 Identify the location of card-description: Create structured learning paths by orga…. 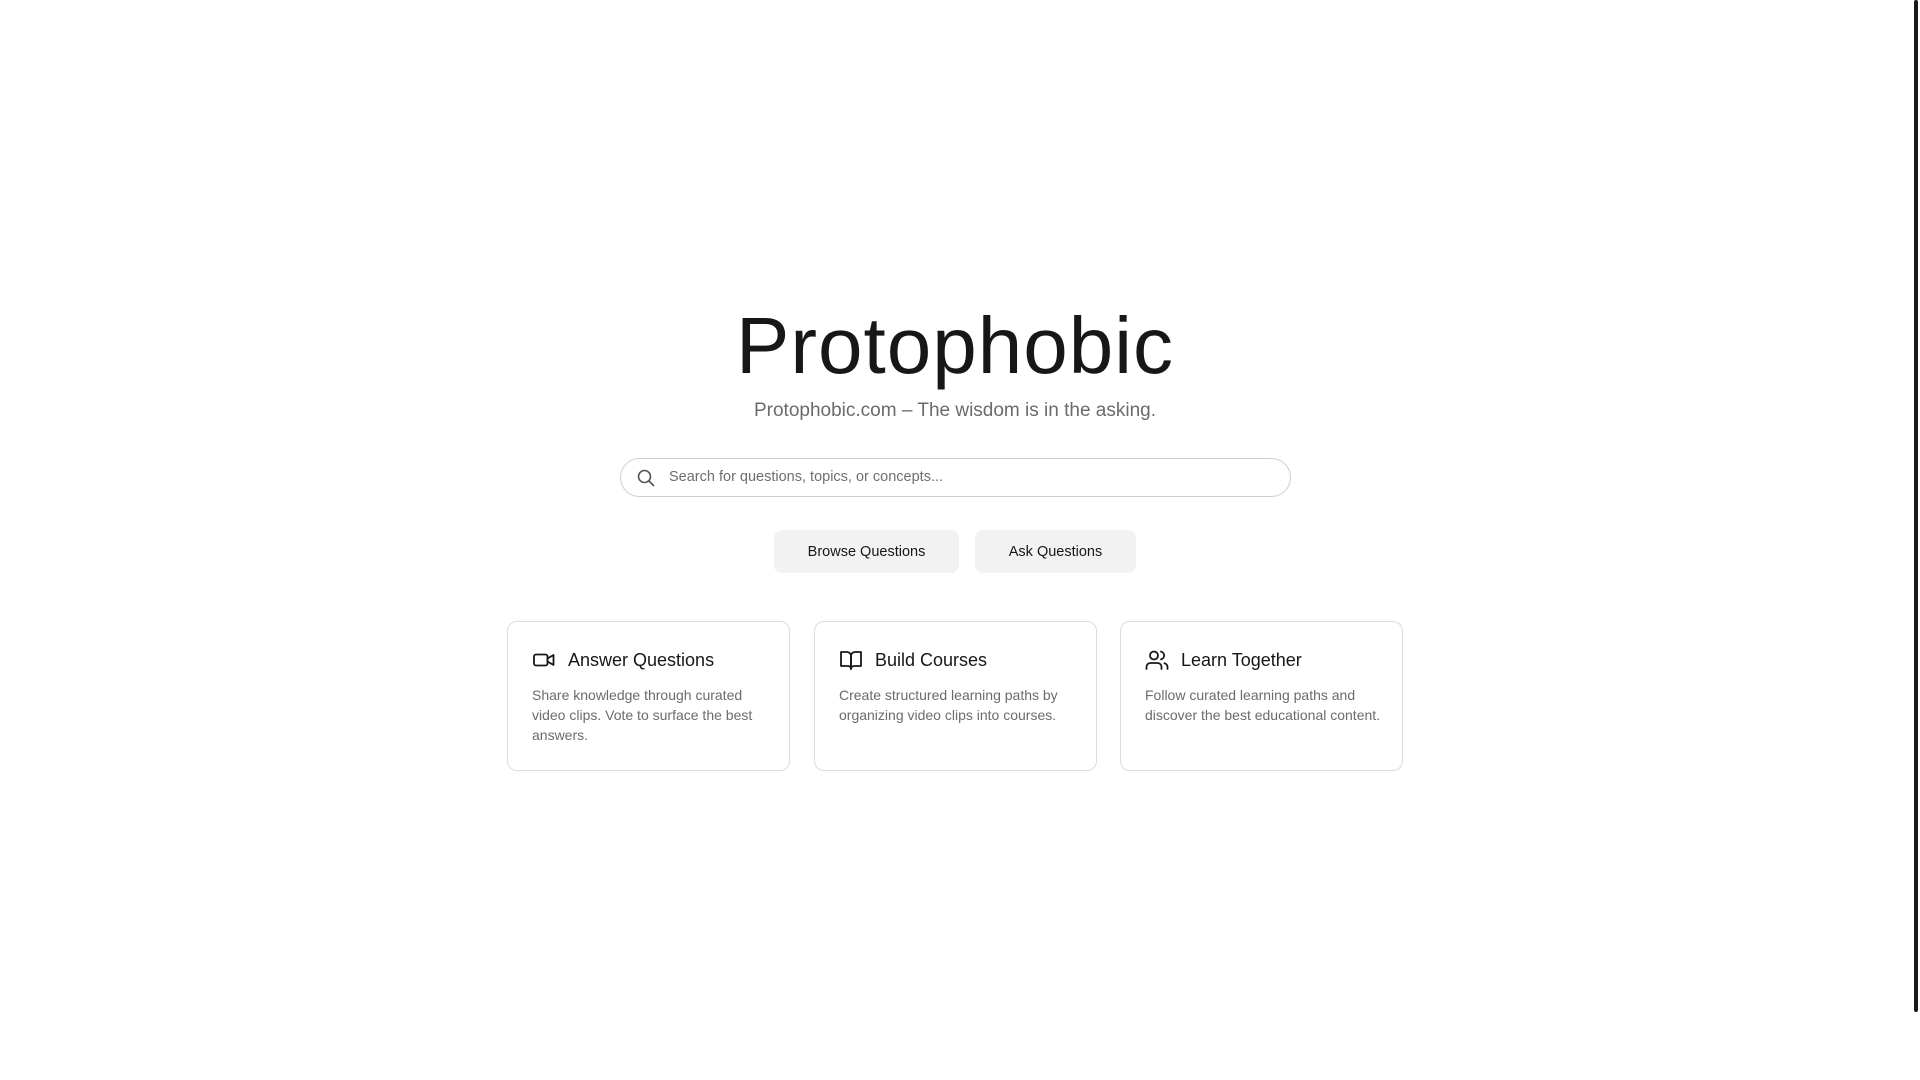
(948, 705).